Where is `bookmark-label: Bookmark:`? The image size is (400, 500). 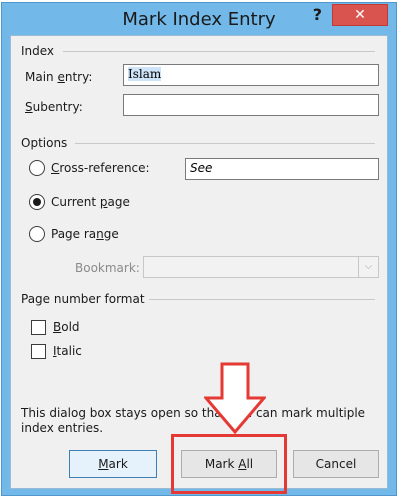
bookmark-label: Bookmark: is located at coordinates (107, 268).